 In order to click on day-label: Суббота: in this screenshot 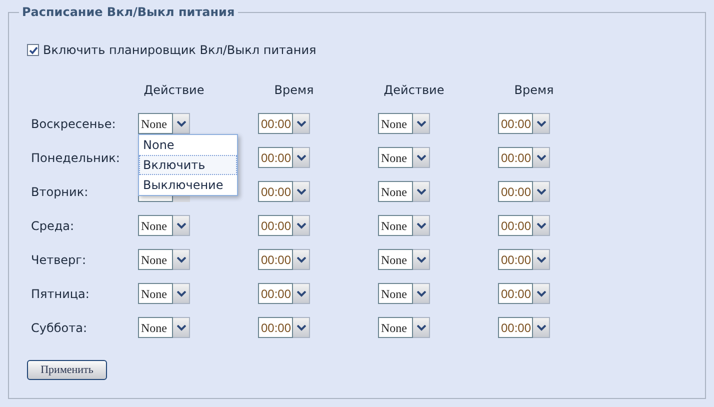, I will do `click(59, 327)`.